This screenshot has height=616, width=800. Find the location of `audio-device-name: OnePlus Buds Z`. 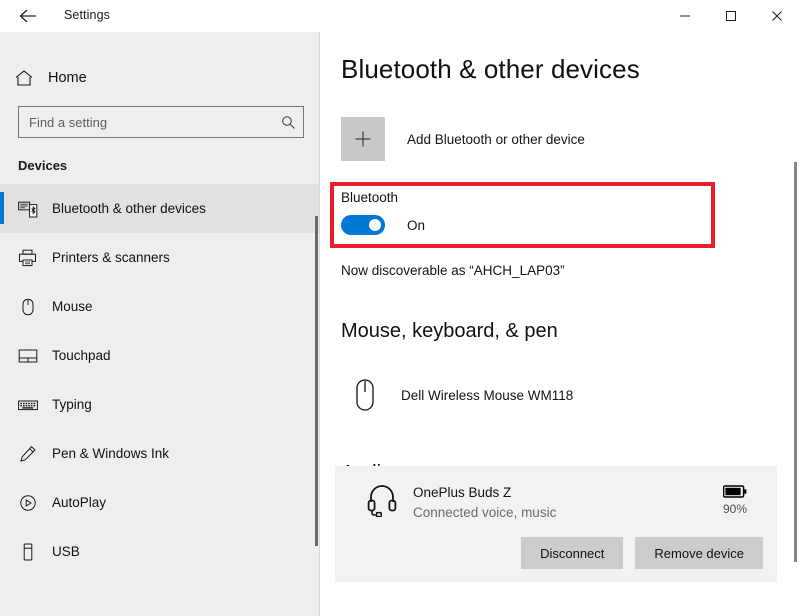

audio-device-name: OnePlus Buds Z is located at coordinates (462, 492).